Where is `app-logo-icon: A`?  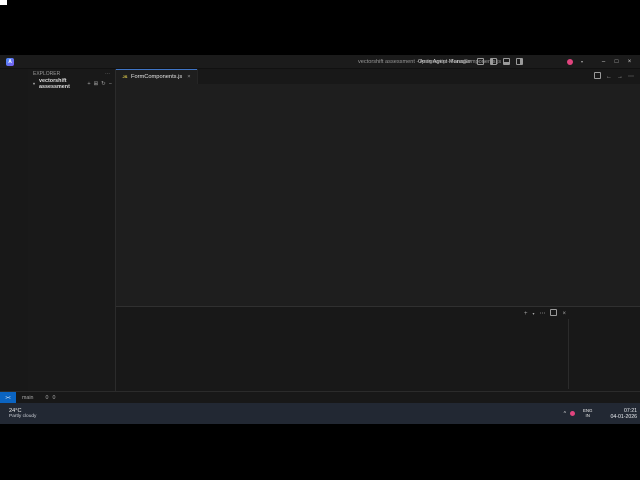
app-logo-icon: A is located at coordinates (10, 61).